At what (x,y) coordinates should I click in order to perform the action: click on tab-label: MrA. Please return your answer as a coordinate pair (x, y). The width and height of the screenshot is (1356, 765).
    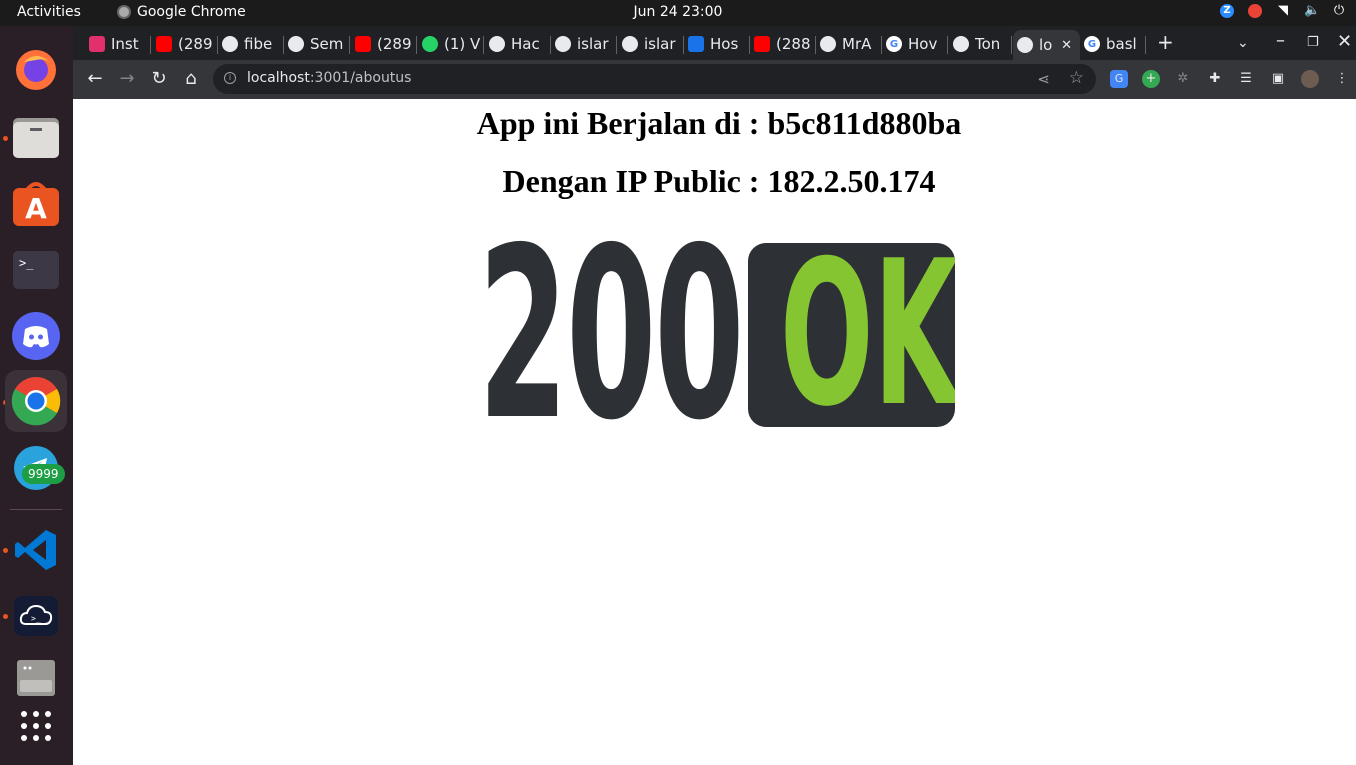
    Looking at the image, I should click on (857, 44).